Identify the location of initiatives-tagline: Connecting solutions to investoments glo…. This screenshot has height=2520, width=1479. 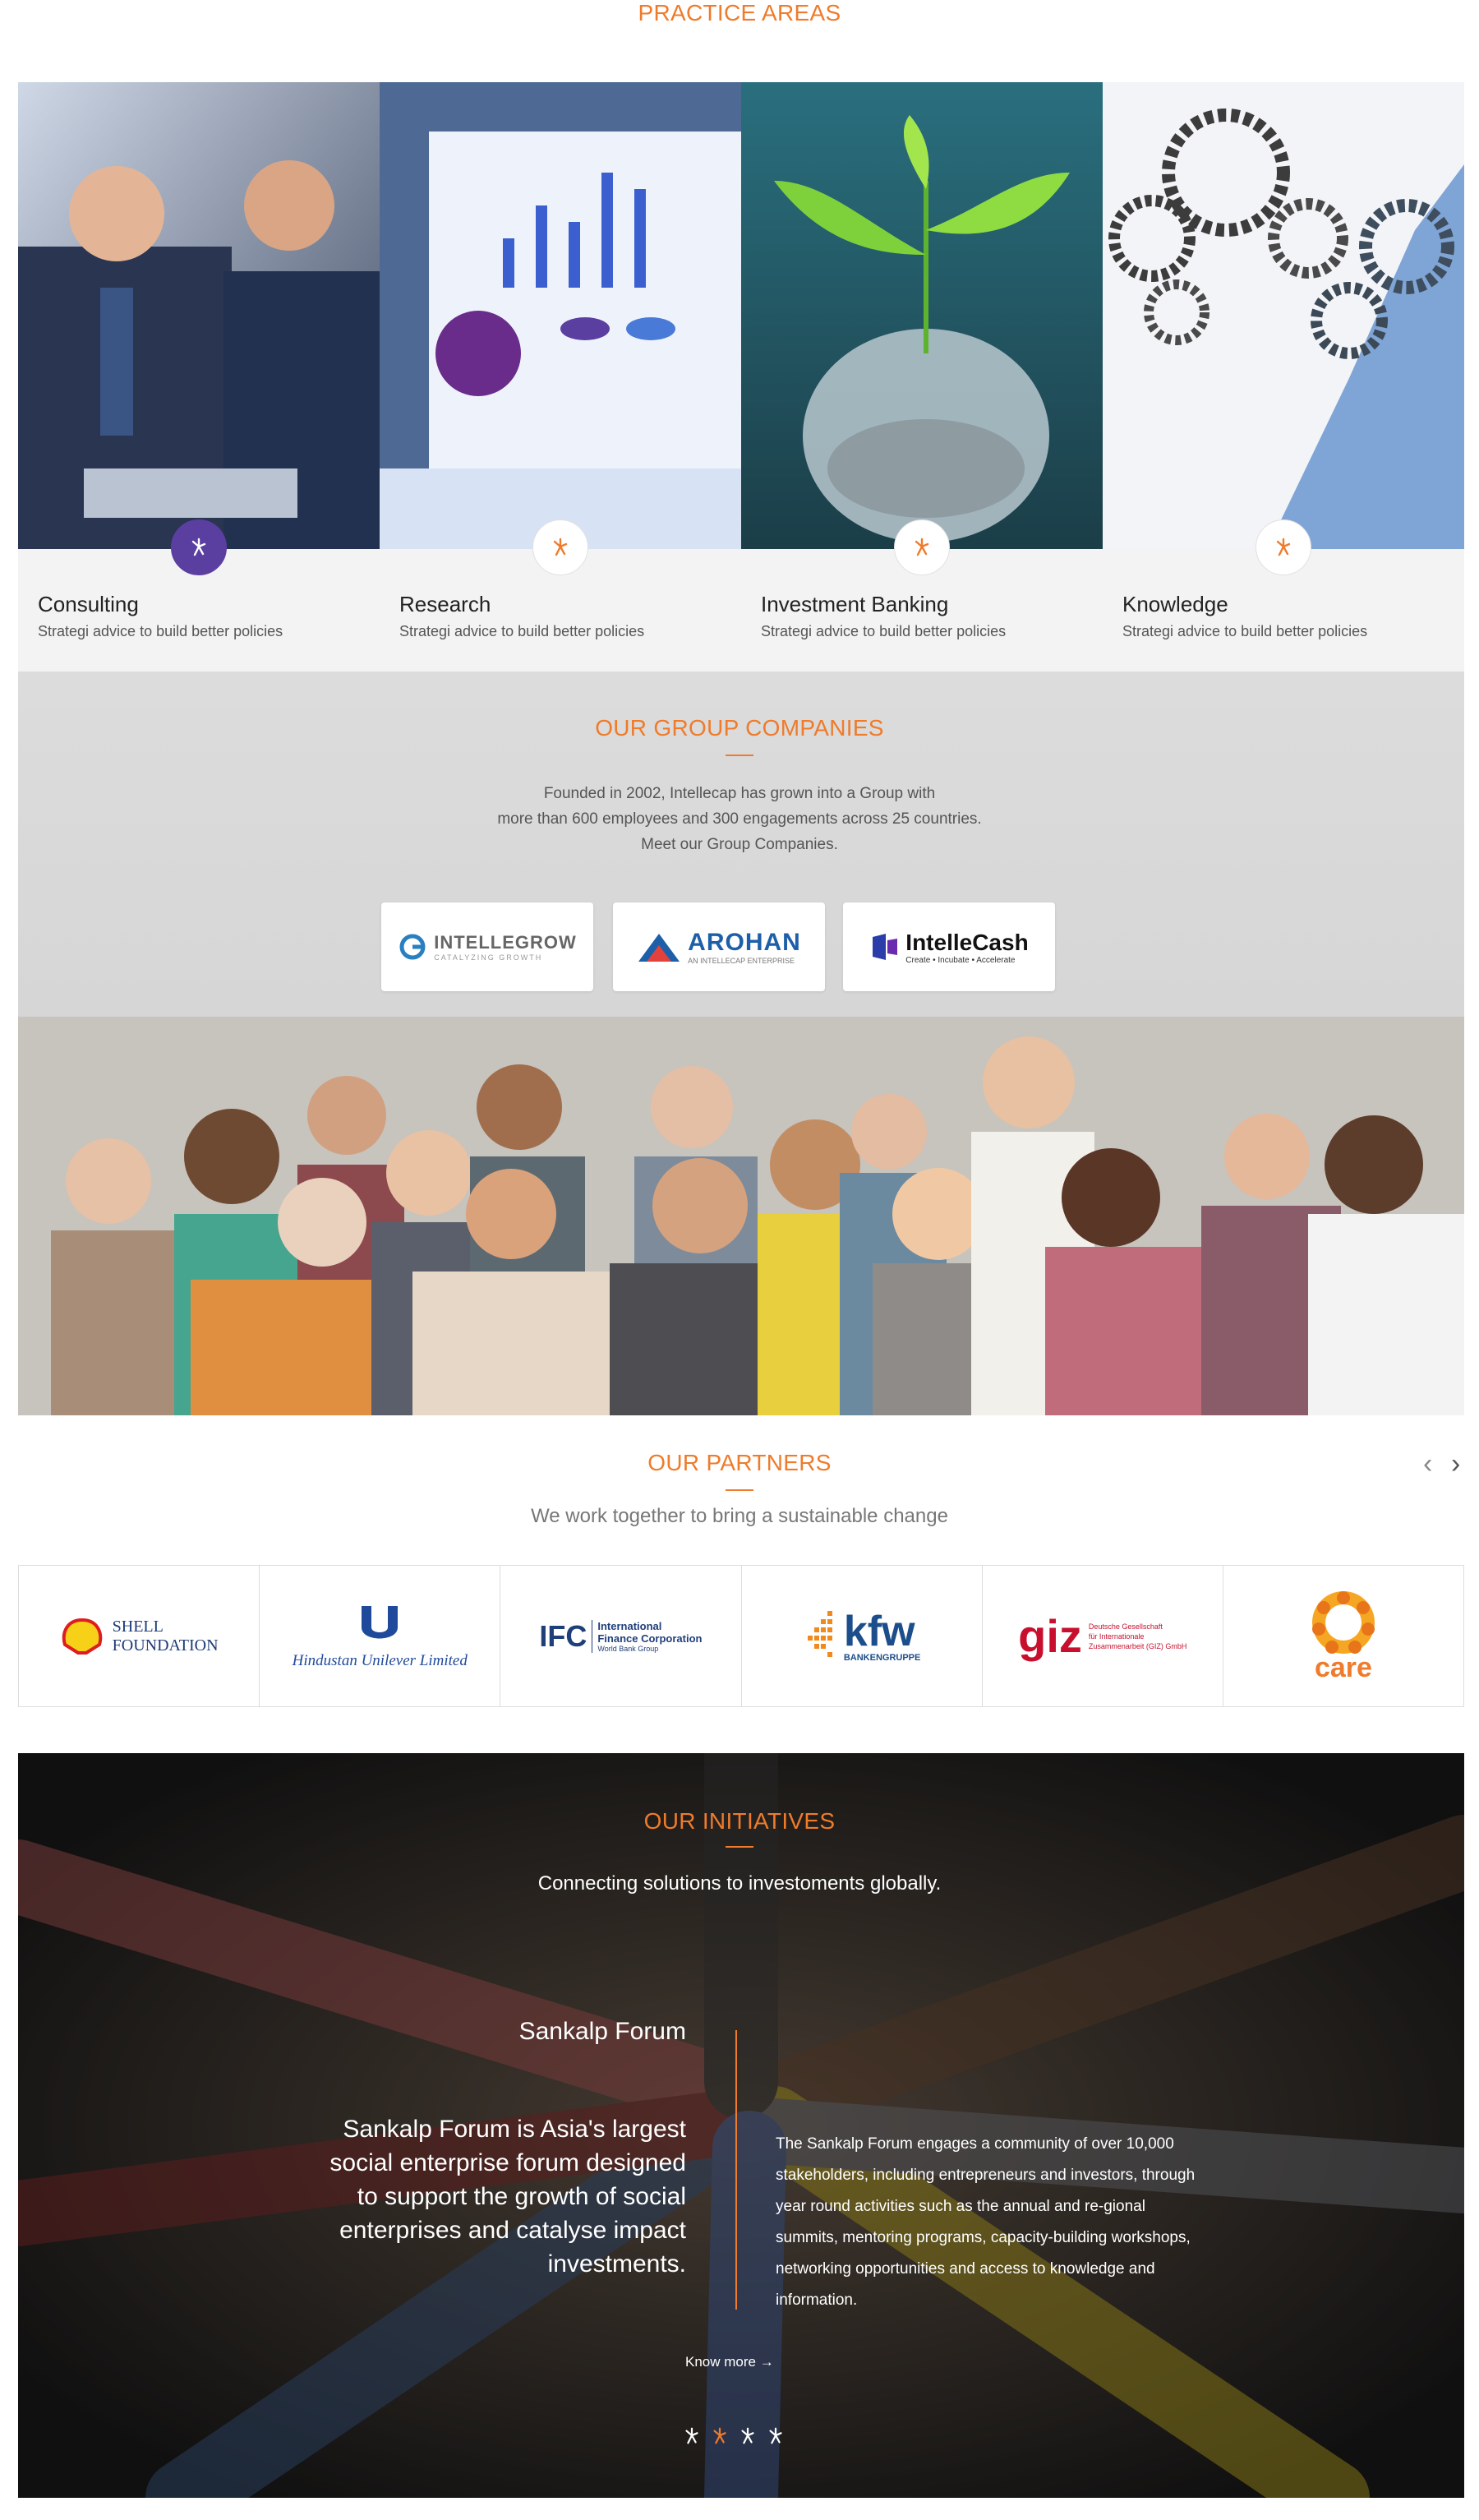
(740, 1883).